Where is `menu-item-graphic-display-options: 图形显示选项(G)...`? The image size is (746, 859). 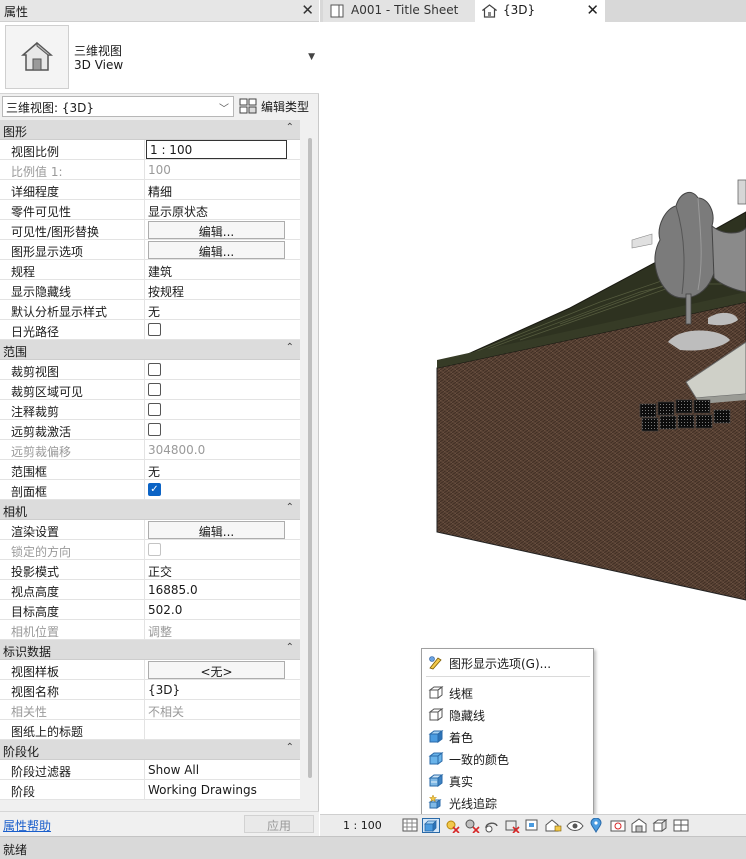 menu-item-graphic-display-options: 图形显示选项(G)... is located at coordinates (508, 662).